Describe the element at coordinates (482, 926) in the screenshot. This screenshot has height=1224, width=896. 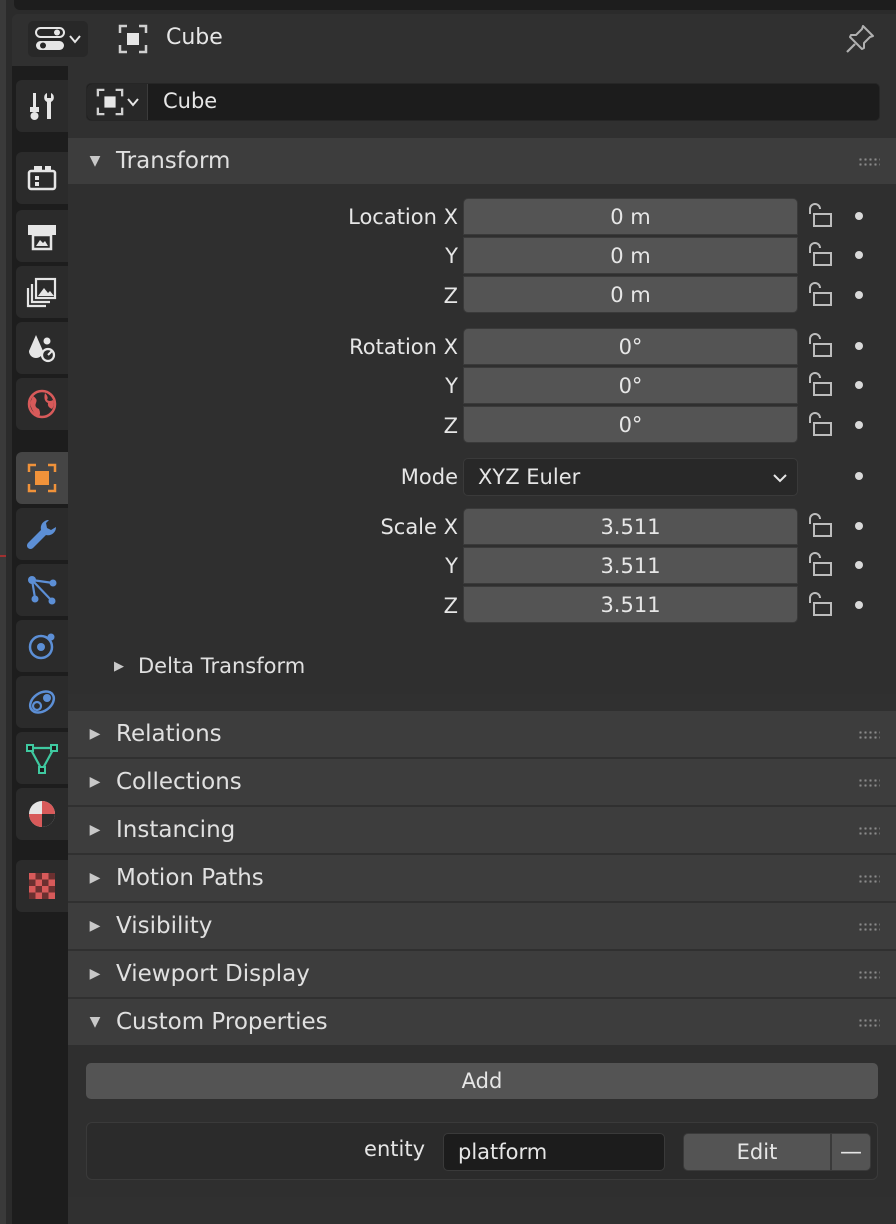
I see `panel-header-visibility: ▶ Visibility` at that location.